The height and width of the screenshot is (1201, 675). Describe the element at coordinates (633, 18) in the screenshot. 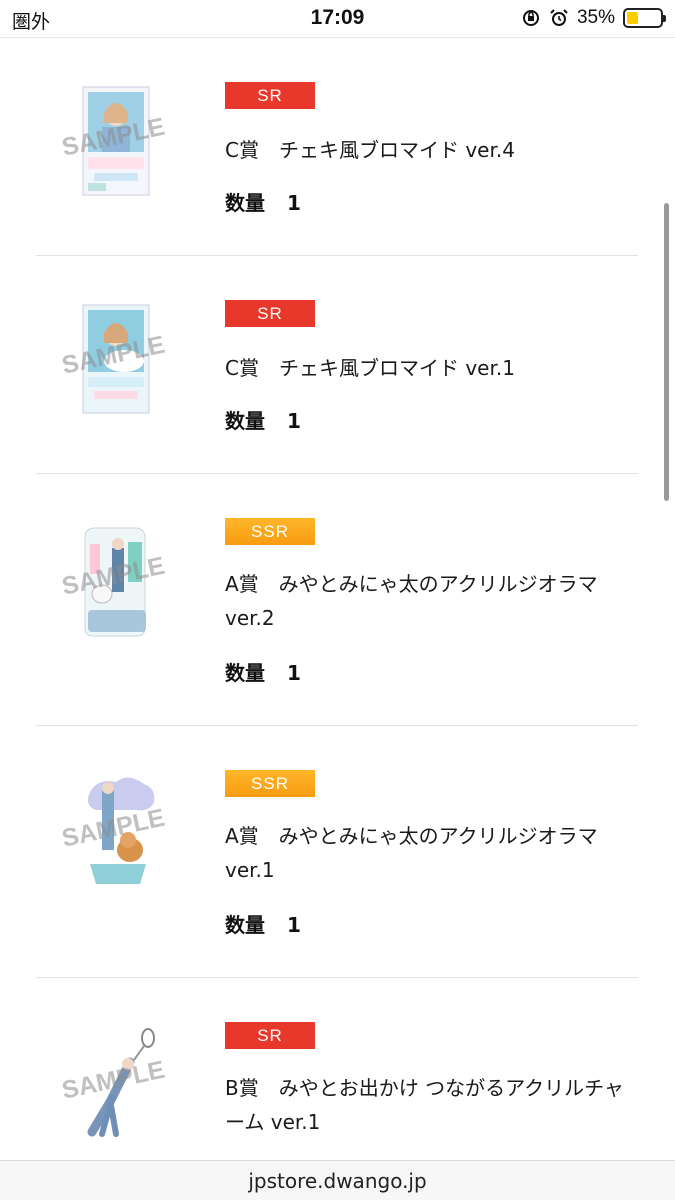

I see `battery-level` at that location.